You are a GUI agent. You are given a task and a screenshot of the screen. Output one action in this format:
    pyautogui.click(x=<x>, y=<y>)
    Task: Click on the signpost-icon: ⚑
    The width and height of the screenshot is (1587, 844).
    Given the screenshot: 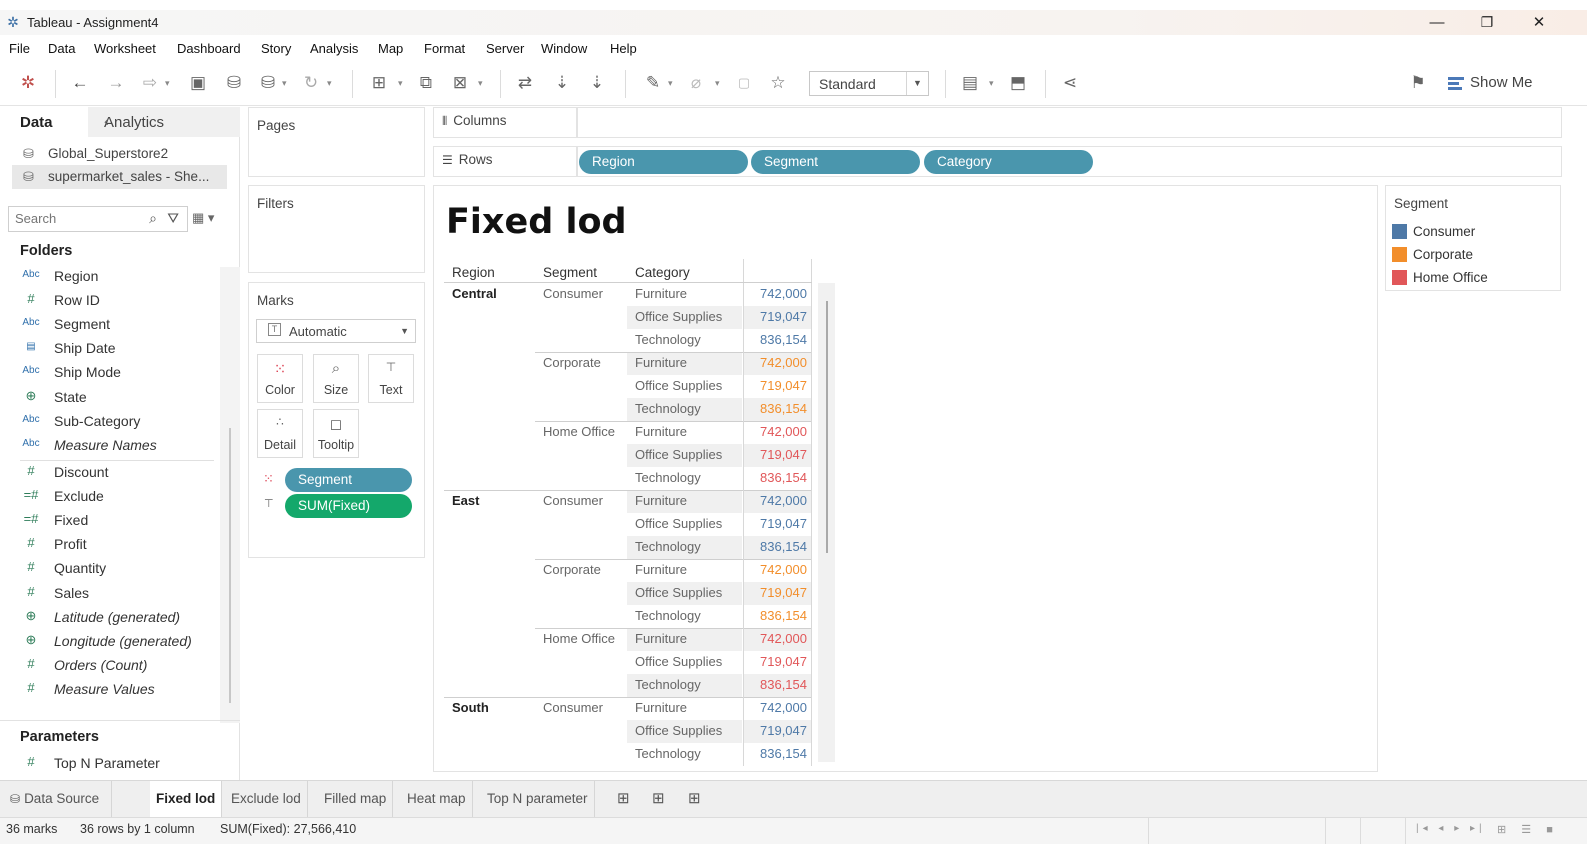 What is the action you would take?
    pyautogui.click(x=1418, y=83)
    